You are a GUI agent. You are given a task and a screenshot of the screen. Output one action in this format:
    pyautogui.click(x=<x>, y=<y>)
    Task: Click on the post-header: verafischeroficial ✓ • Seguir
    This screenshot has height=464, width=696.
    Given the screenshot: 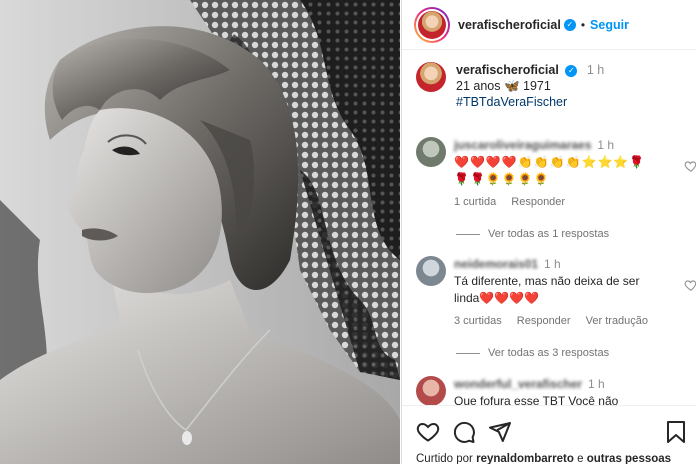 What is the action you would take?
    pyautogui.click(x=549, y=25)
    